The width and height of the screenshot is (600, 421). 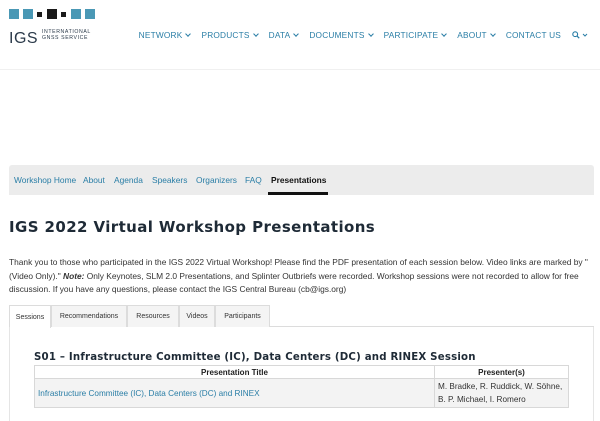 I want to click on subnav-agenda: Agenda, so click(x=128, y=180).